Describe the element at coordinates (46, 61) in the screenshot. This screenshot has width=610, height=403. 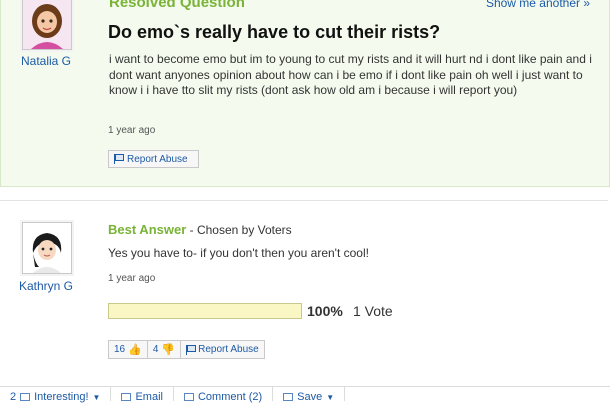
I see `asker-name: Natalia G` at that location.